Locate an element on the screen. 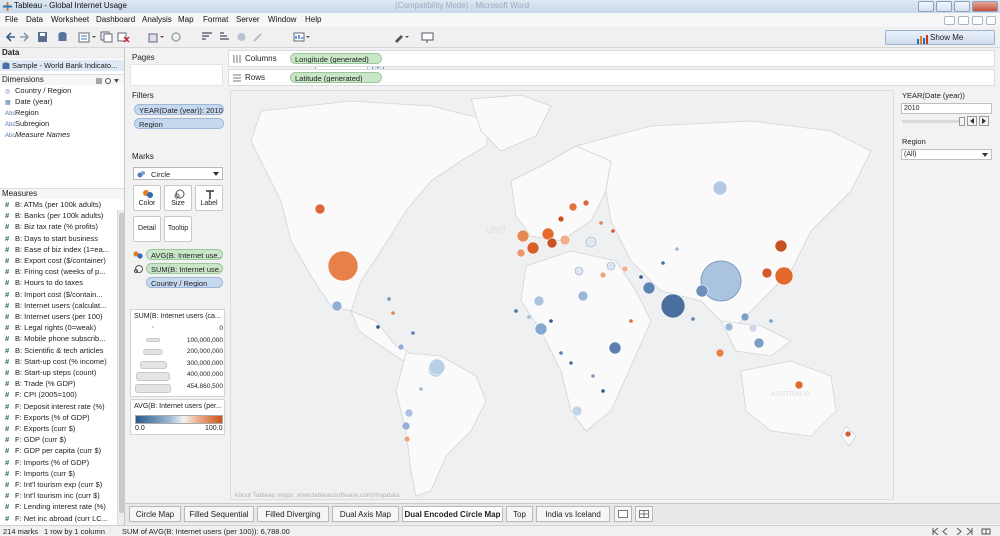 This screenshot has height=536, width=1000. measure-field: # B: Internet users (per 100) is located at coordinates (58, 317).